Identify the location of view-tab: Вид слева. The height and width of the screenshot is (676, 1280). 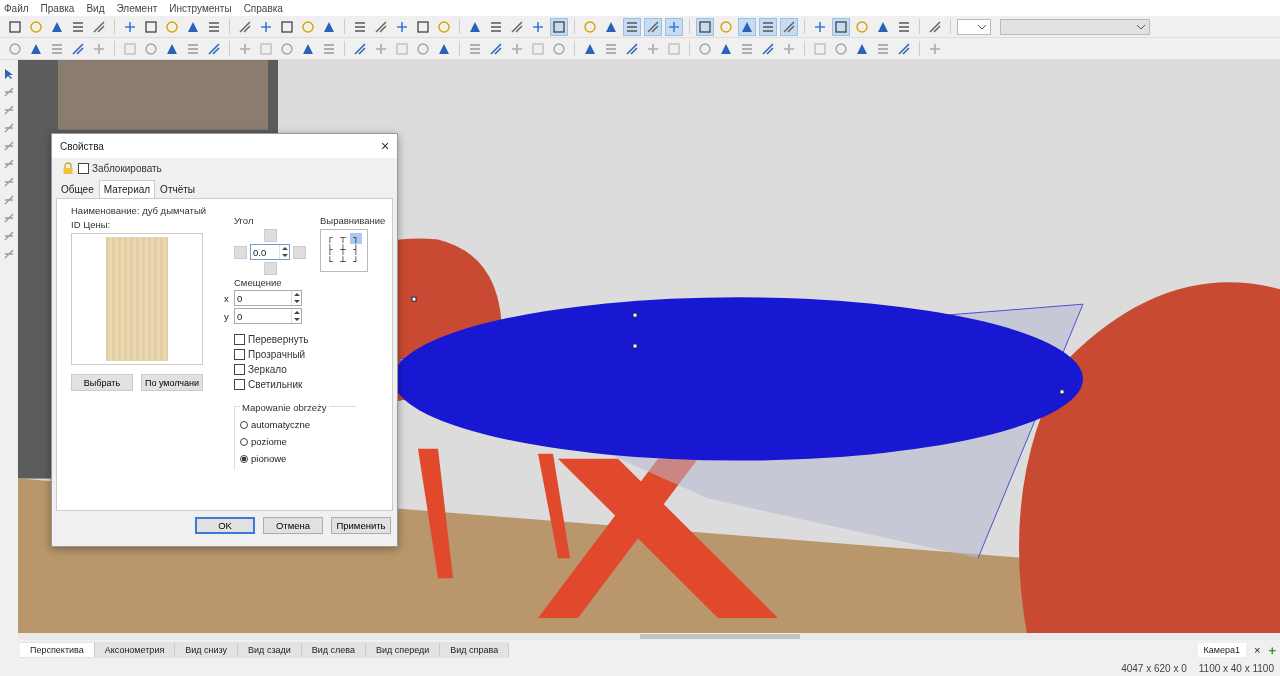
(334, 650).